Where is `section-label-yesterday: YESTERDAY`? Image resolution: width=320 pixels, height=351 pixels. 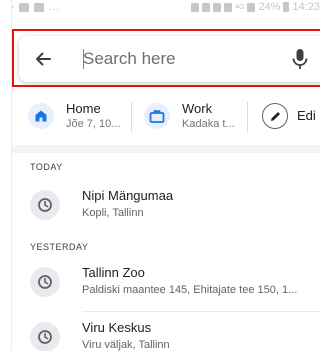
section-label-yesterday: YESTERDAY is located at coordinates (59, 247).